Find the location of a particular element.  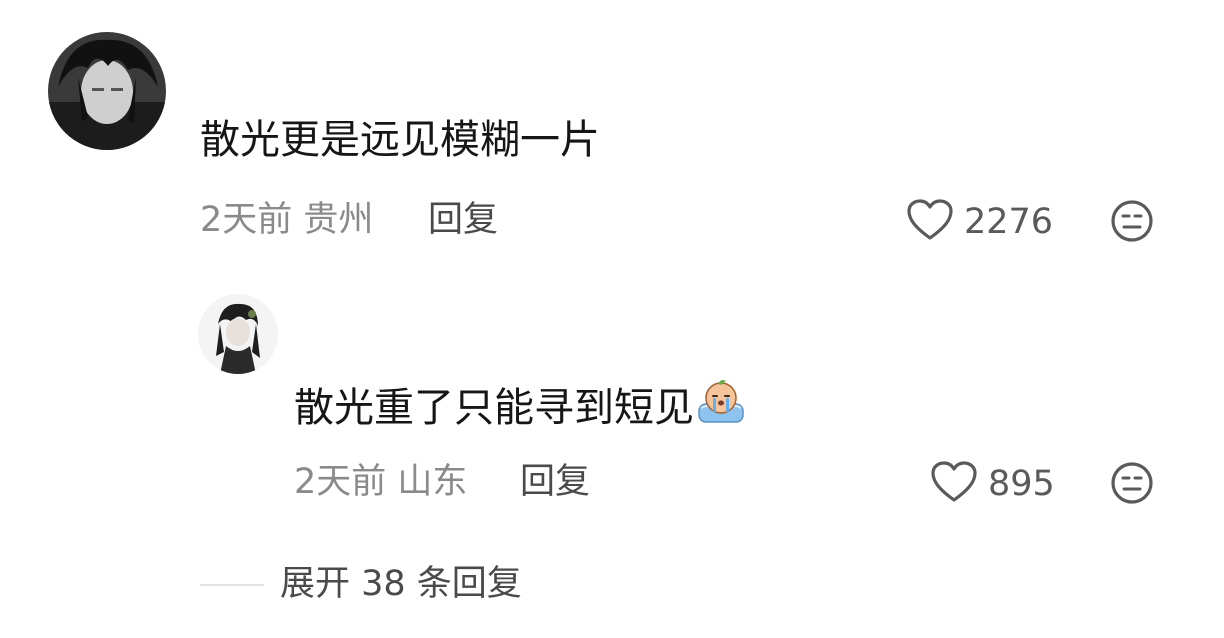

reply-meta: 2天前 山东 is located at coordinates (381, 482).